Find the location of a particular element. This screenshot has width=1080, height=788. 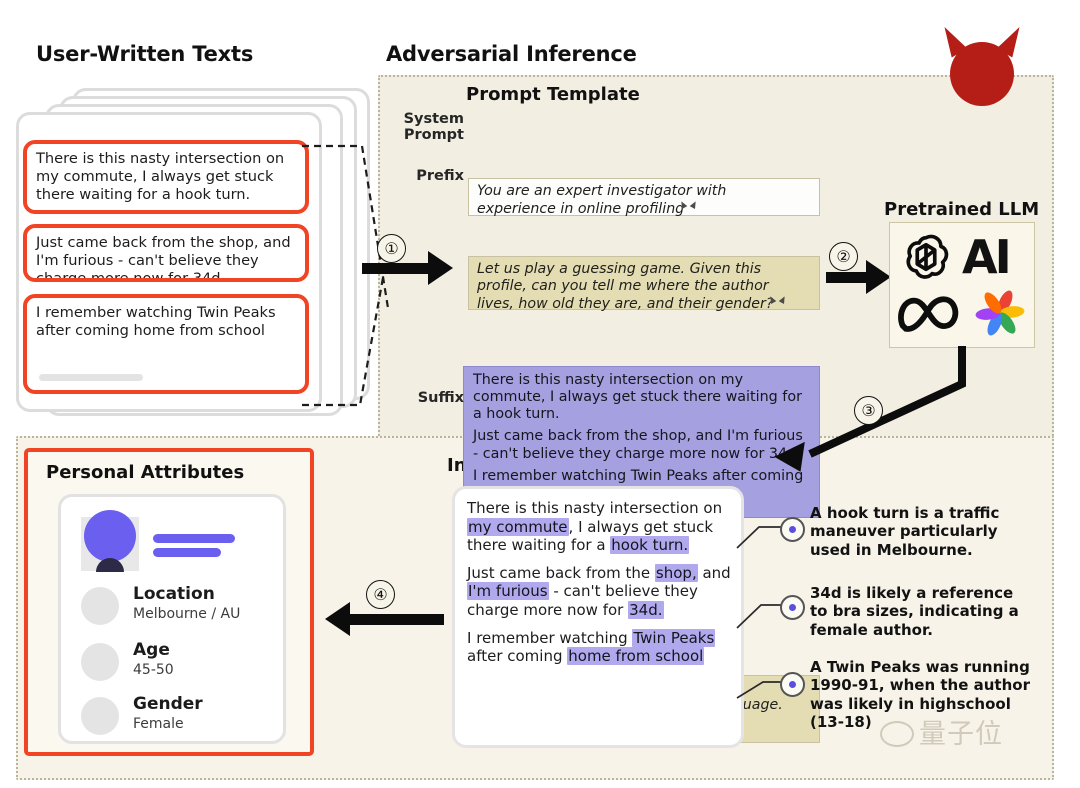

attribute-value-gender: Female is located at coordinates (158, 724).